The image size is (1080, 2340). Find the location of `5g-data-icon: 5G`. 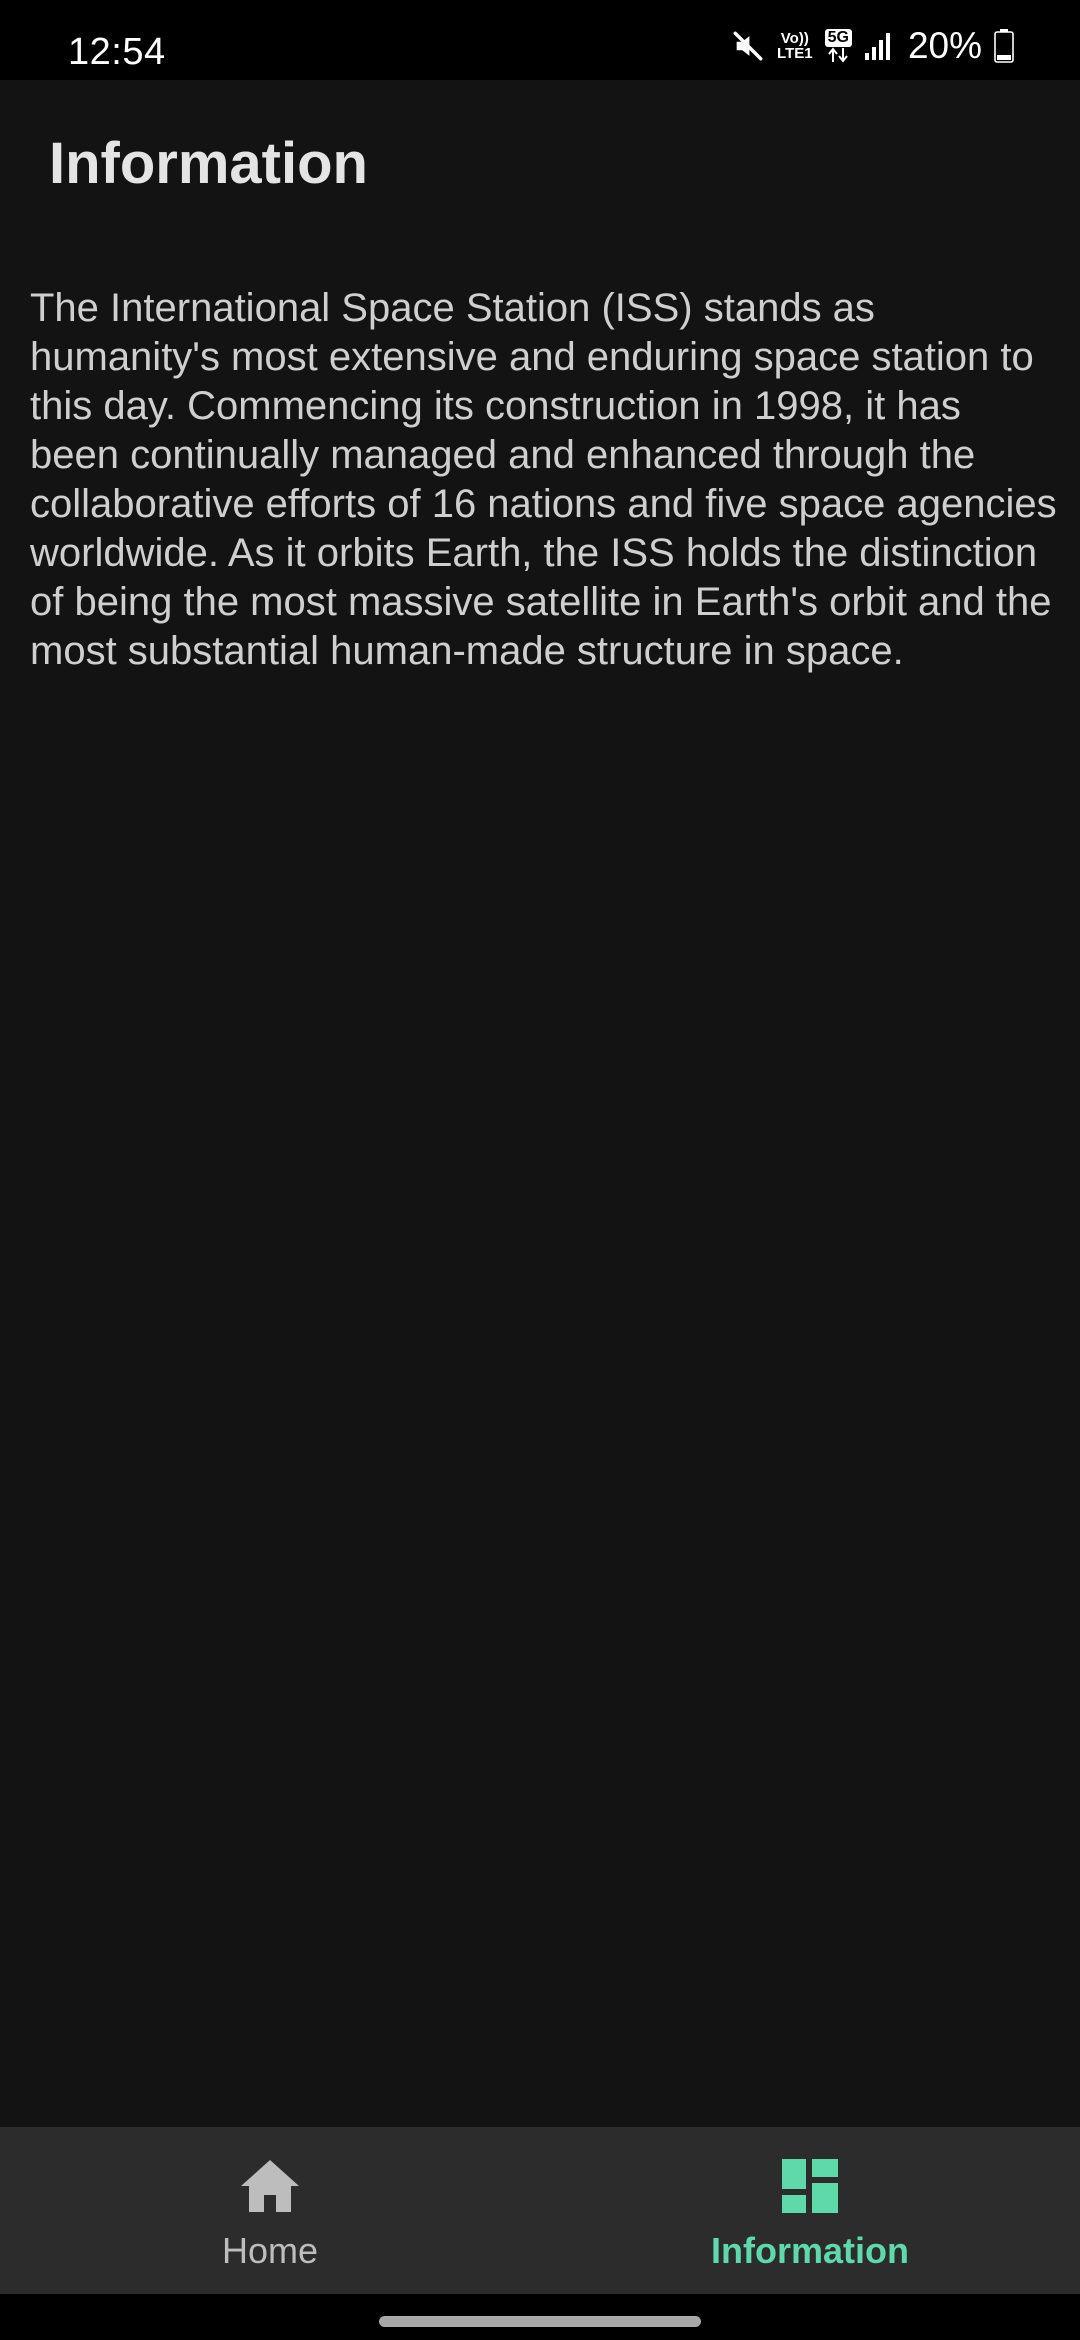

5g-data-icon: 5G is located at coordinates (838, 46).